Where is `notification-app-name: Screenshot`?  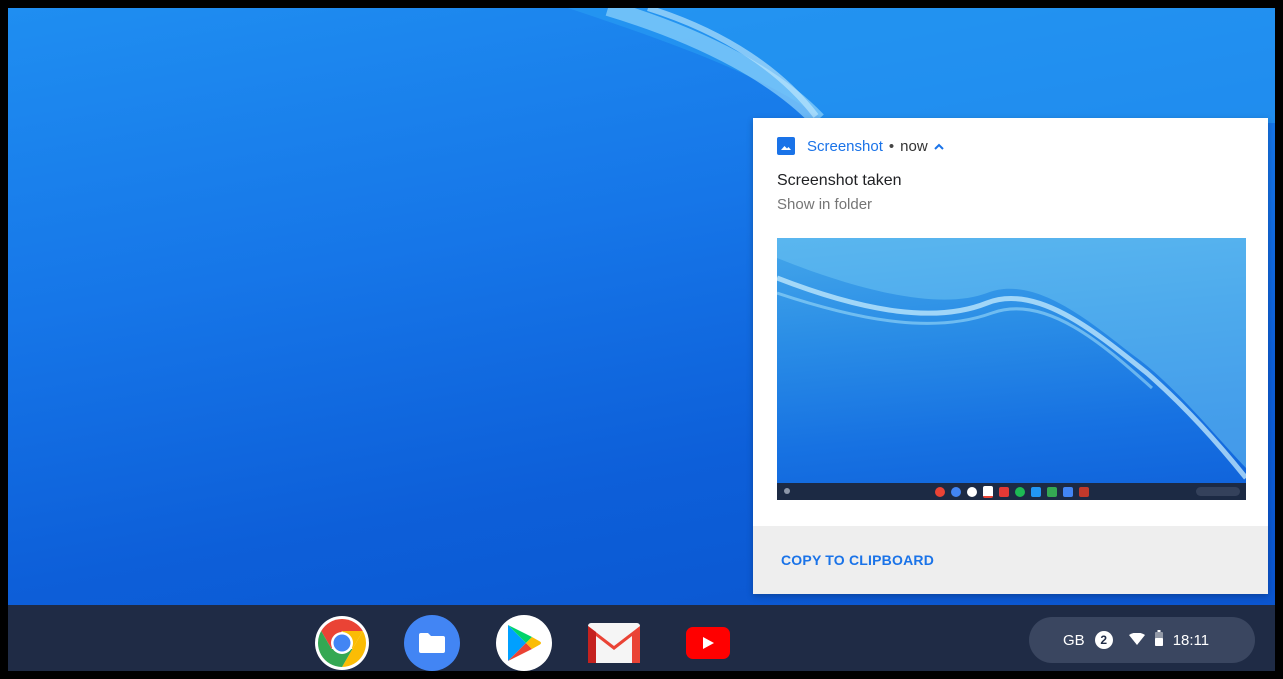
notification-app-name: Screenshot is located at coordinates (845, 146).